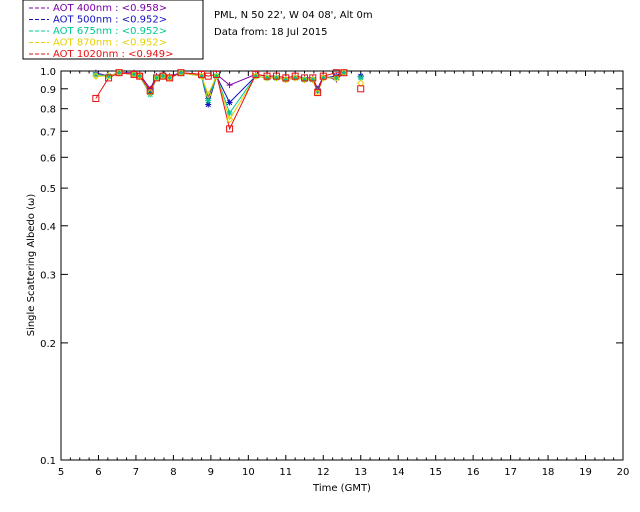  What do you see at coordinates (110, 20) in the screenshot?
I see `legend-entry-1: AOT 500nm : <0.952>` at bounding box center [110, 20].